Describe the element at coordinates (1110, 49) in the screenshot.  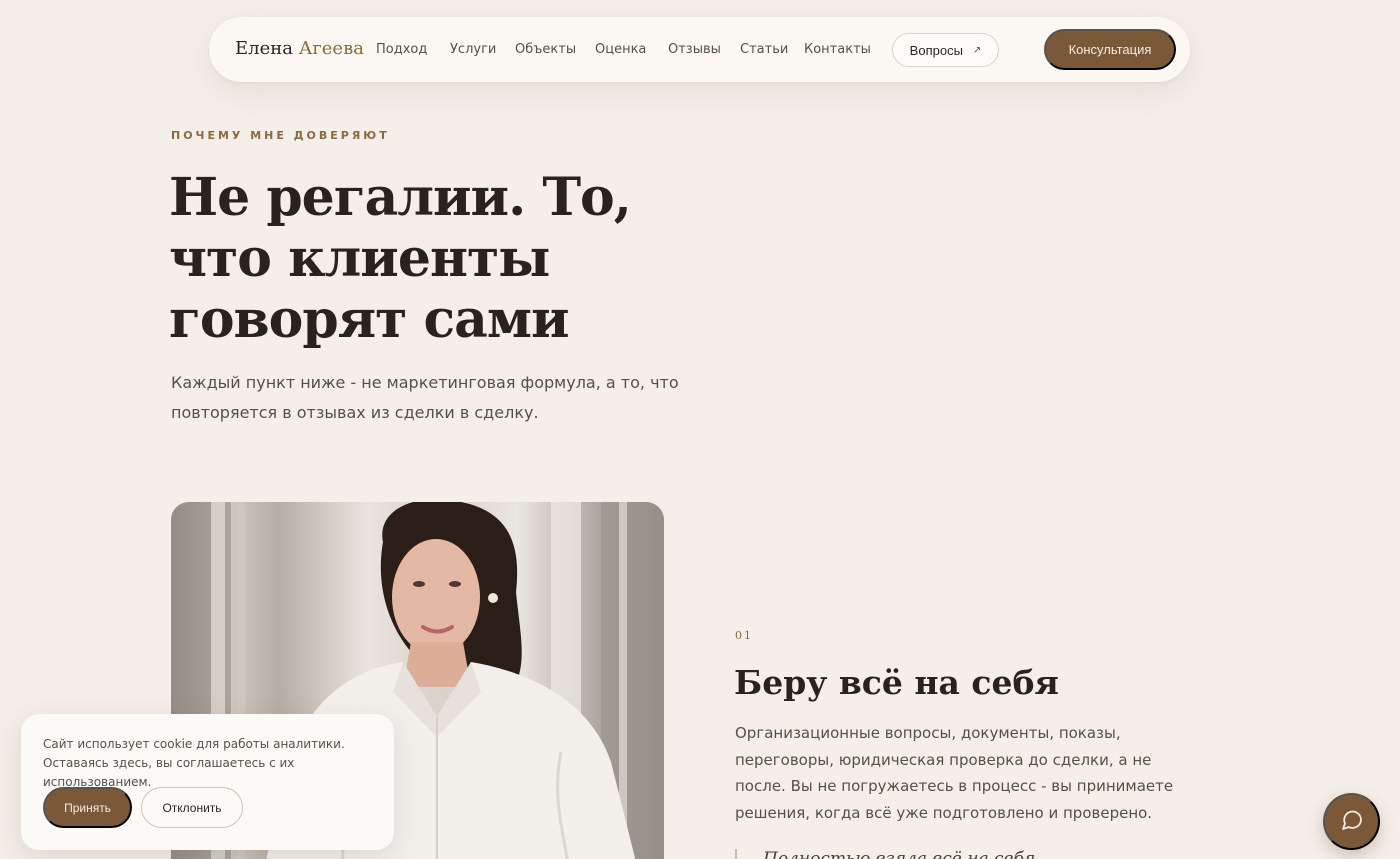
I see `consultation-button: Консультация` at that location.